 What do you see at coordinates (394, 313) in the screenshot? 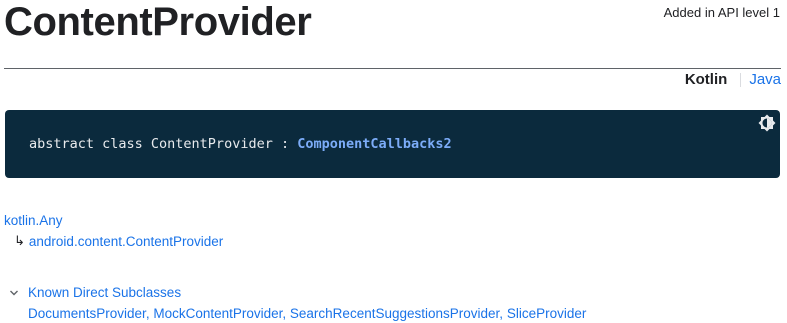
I see `subclass-link: SearchRecentSuggestionsProvider` at bounding box center [394, 313].